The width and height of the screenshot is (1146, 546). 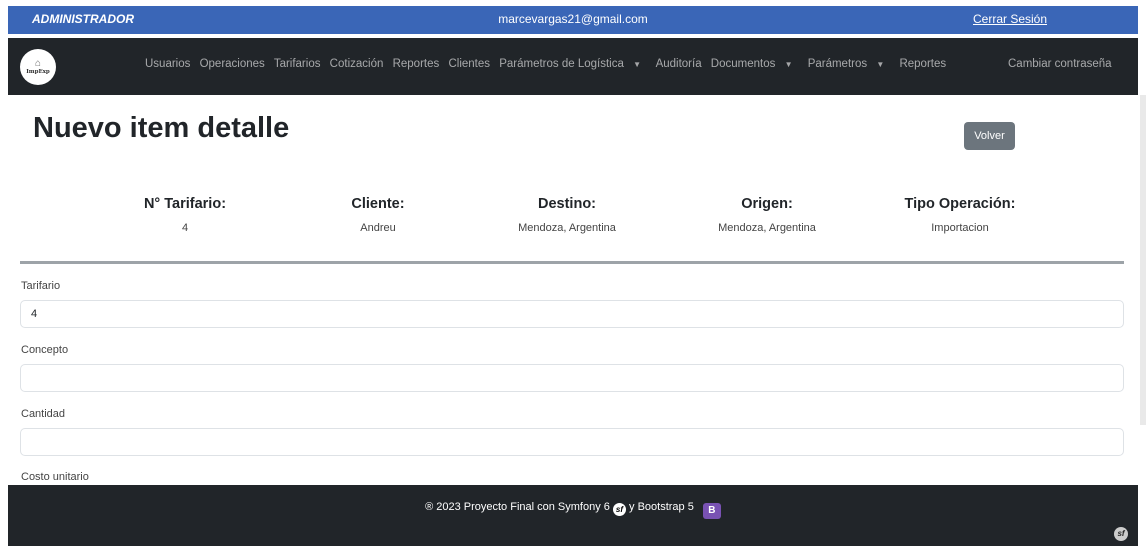 I want to click on info-label: Tipo Operación:, so click(x=960, y=204).